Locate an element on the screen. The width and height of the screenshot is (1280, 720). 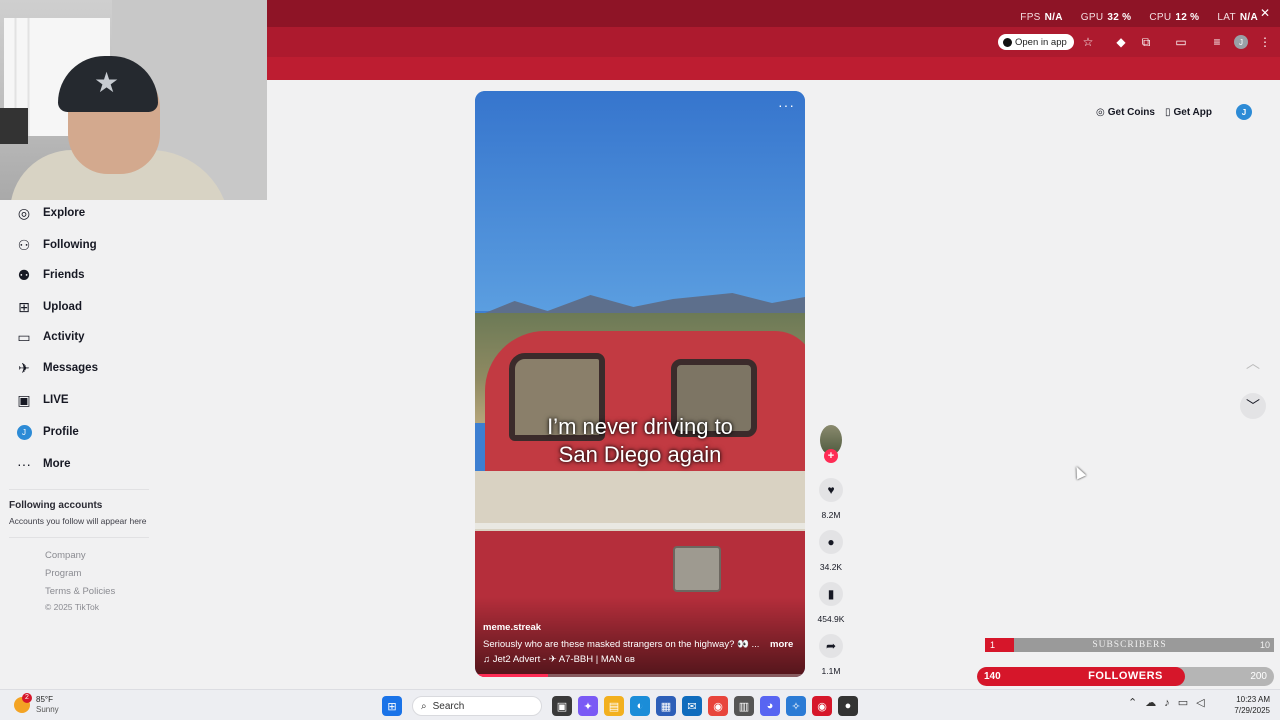
sidebar-item-profile: J Profile is located at coordinates (47, 432).